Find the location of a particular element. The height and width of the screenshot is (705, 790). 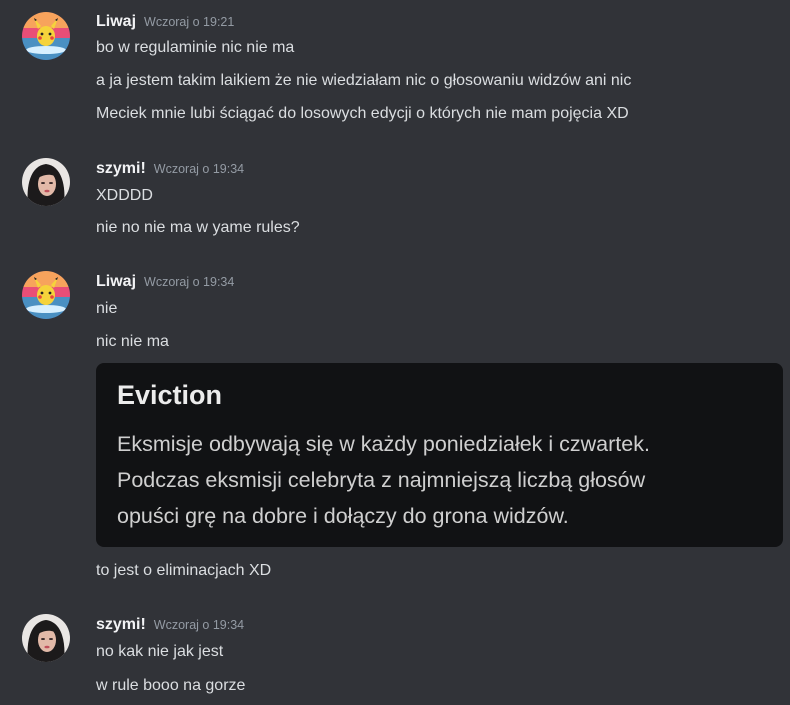

embed-title: Eviction is located at coordinates (170, 395).